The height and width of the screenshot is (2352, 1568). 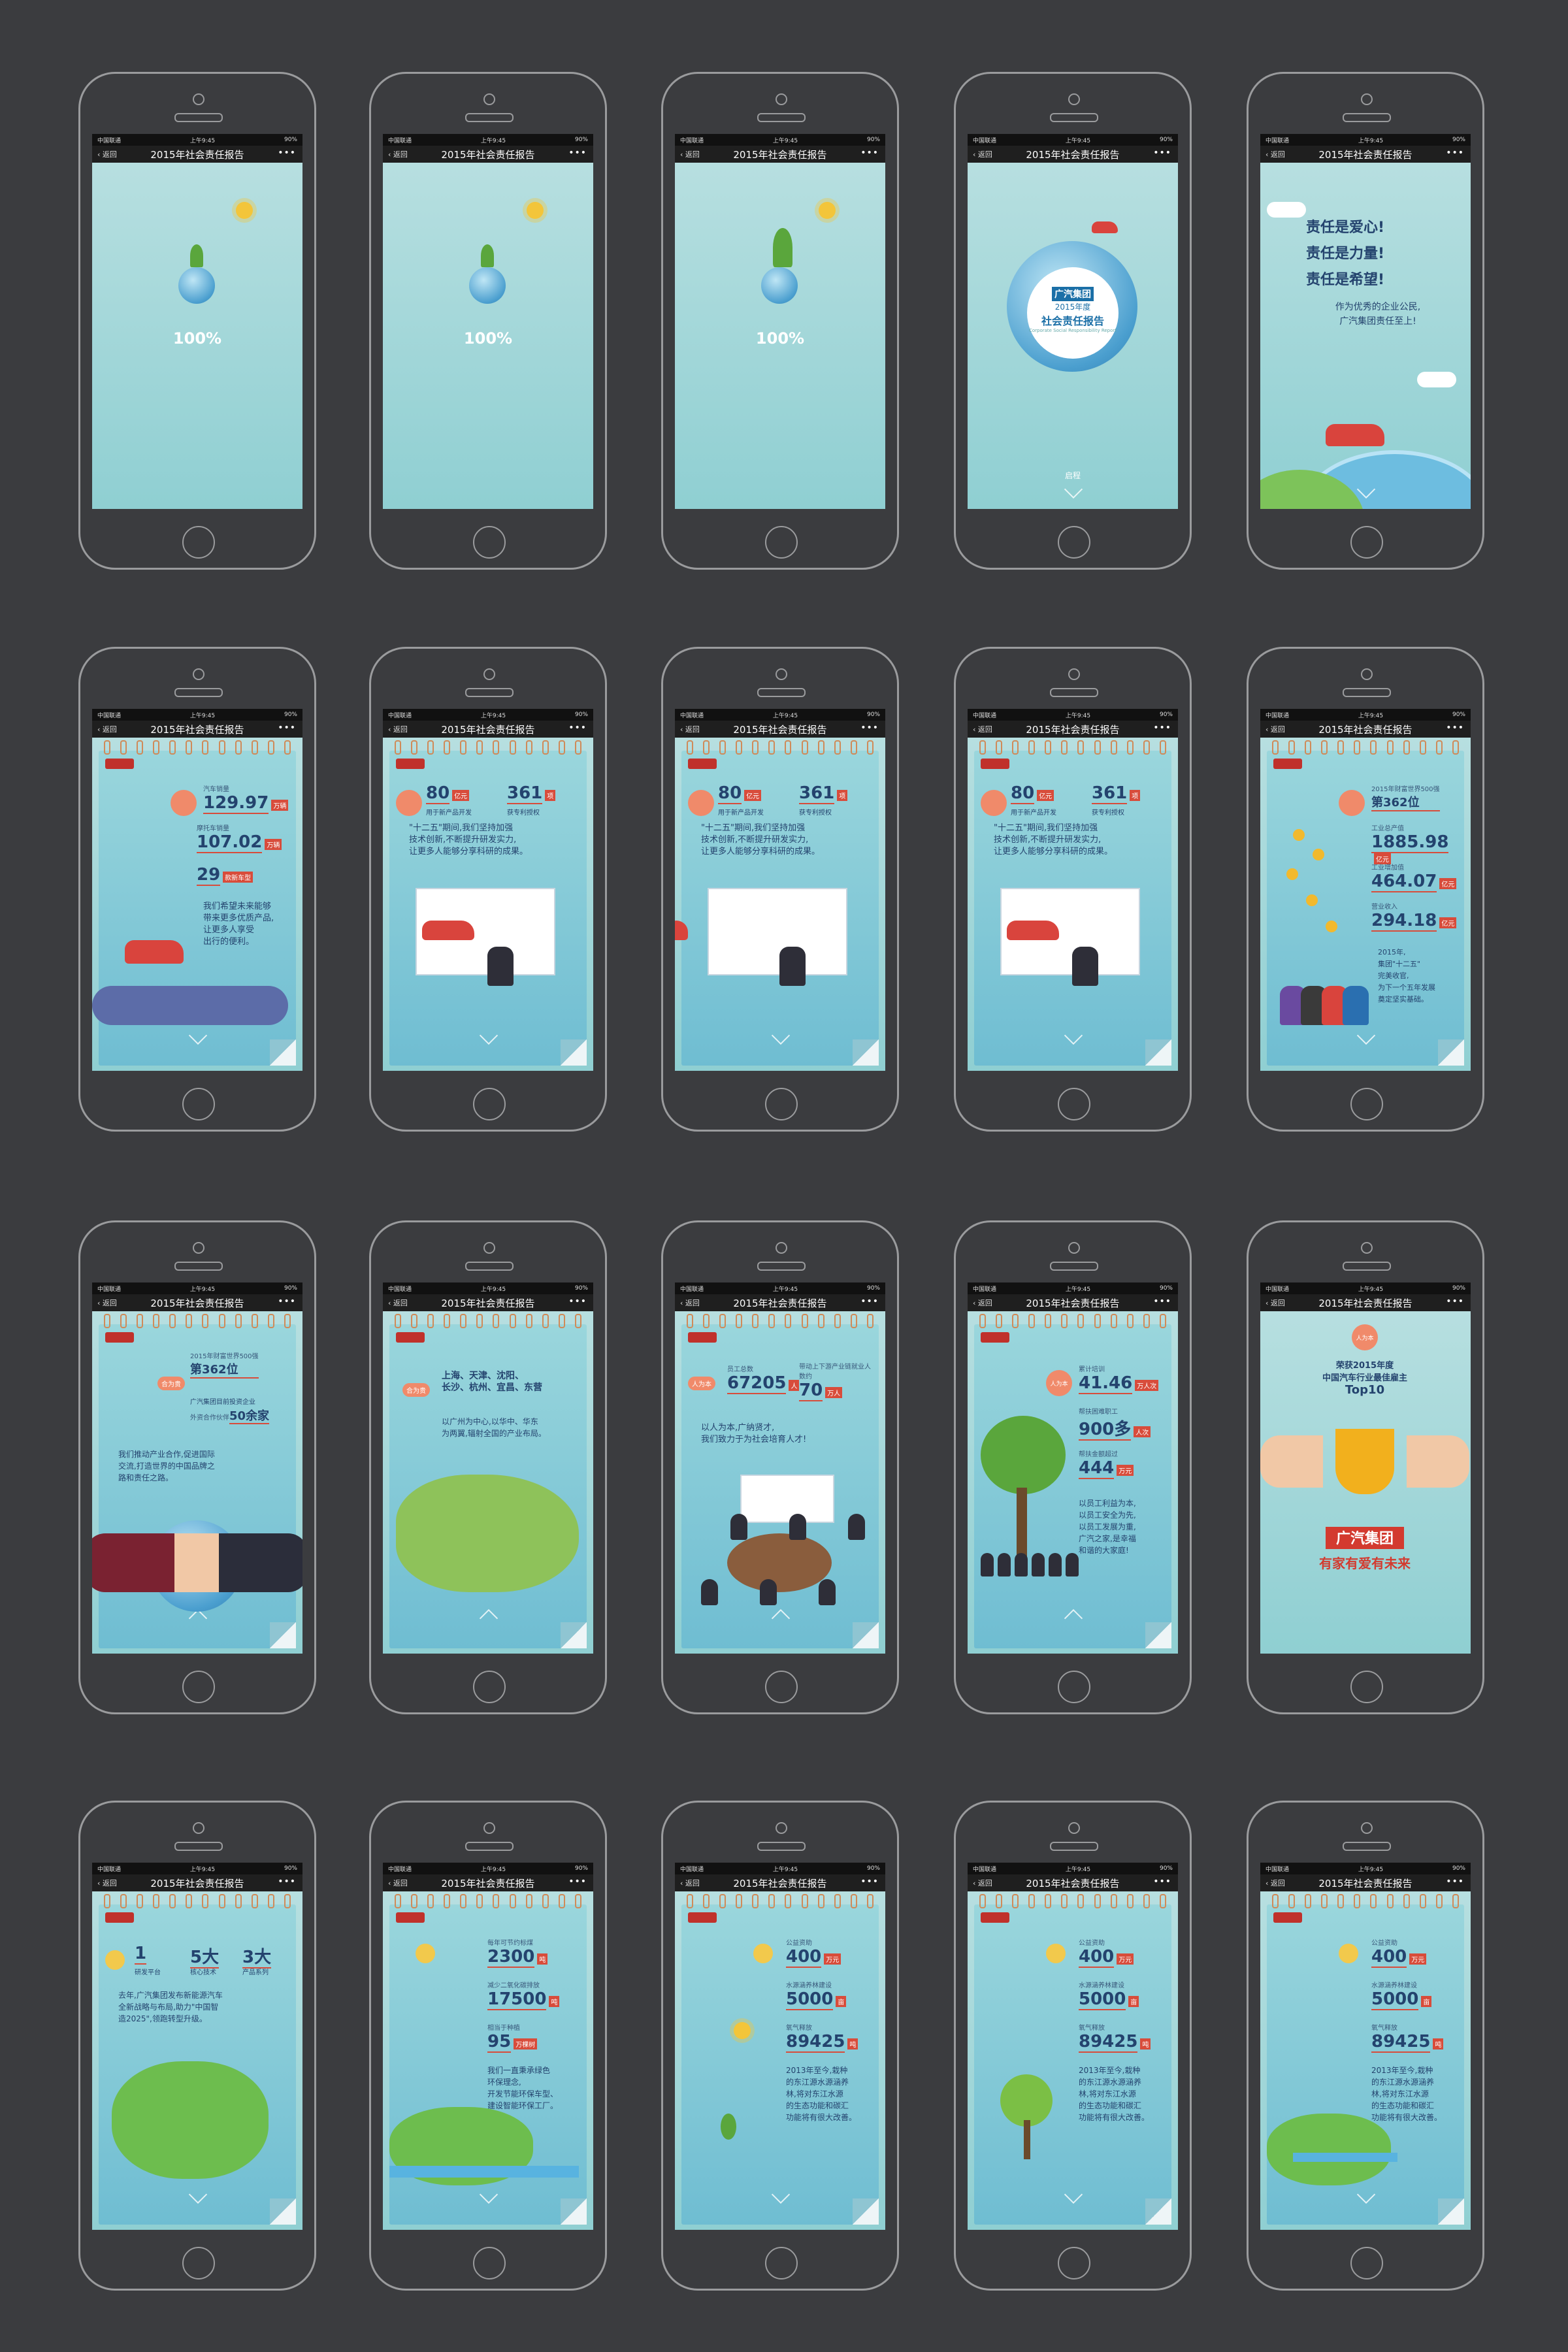 What do you see at coordinates (692, 140) in the screenshot?
I see `carrier-label: 中国联通` at bounding box center [692, 140].